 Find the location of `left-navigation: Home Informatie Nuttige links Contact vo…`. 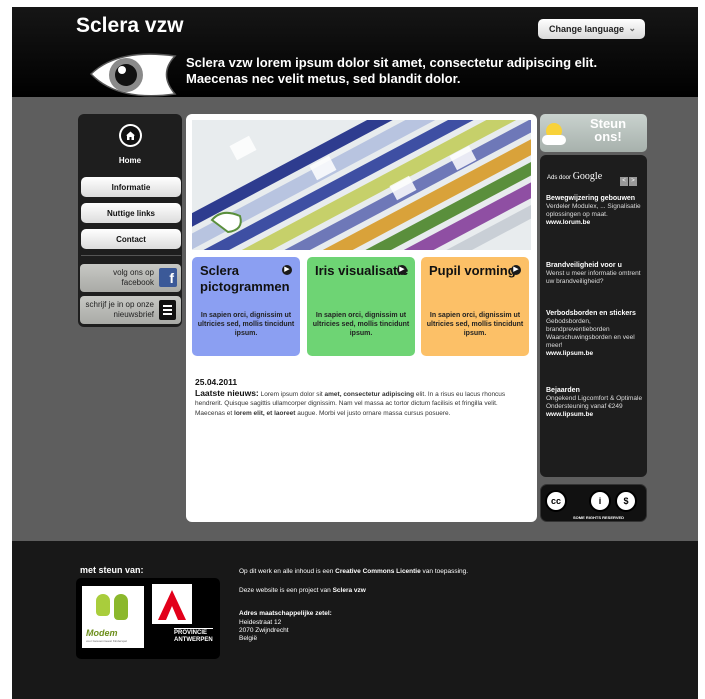

left-navigation: Home Informatie Nuttige links Contact vo… is located at coordinates (130, 220).